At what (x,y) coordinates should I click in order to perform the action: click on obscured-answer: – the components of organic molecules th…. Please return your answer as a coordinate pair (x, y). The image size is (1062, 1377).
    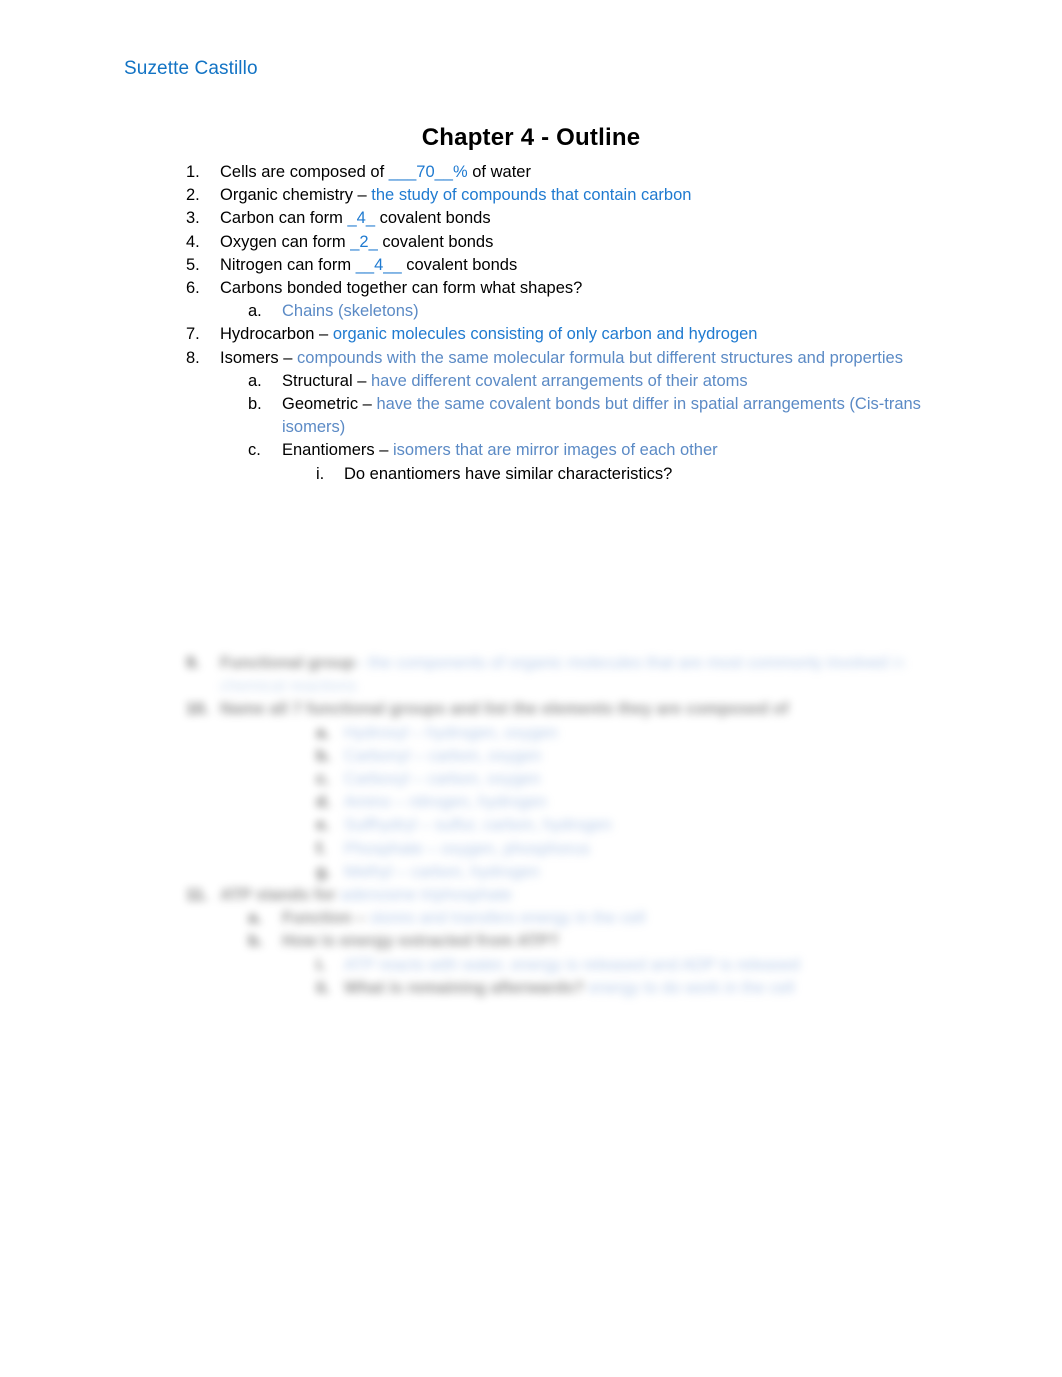
    Looking at the image, I should click on (621, 663).